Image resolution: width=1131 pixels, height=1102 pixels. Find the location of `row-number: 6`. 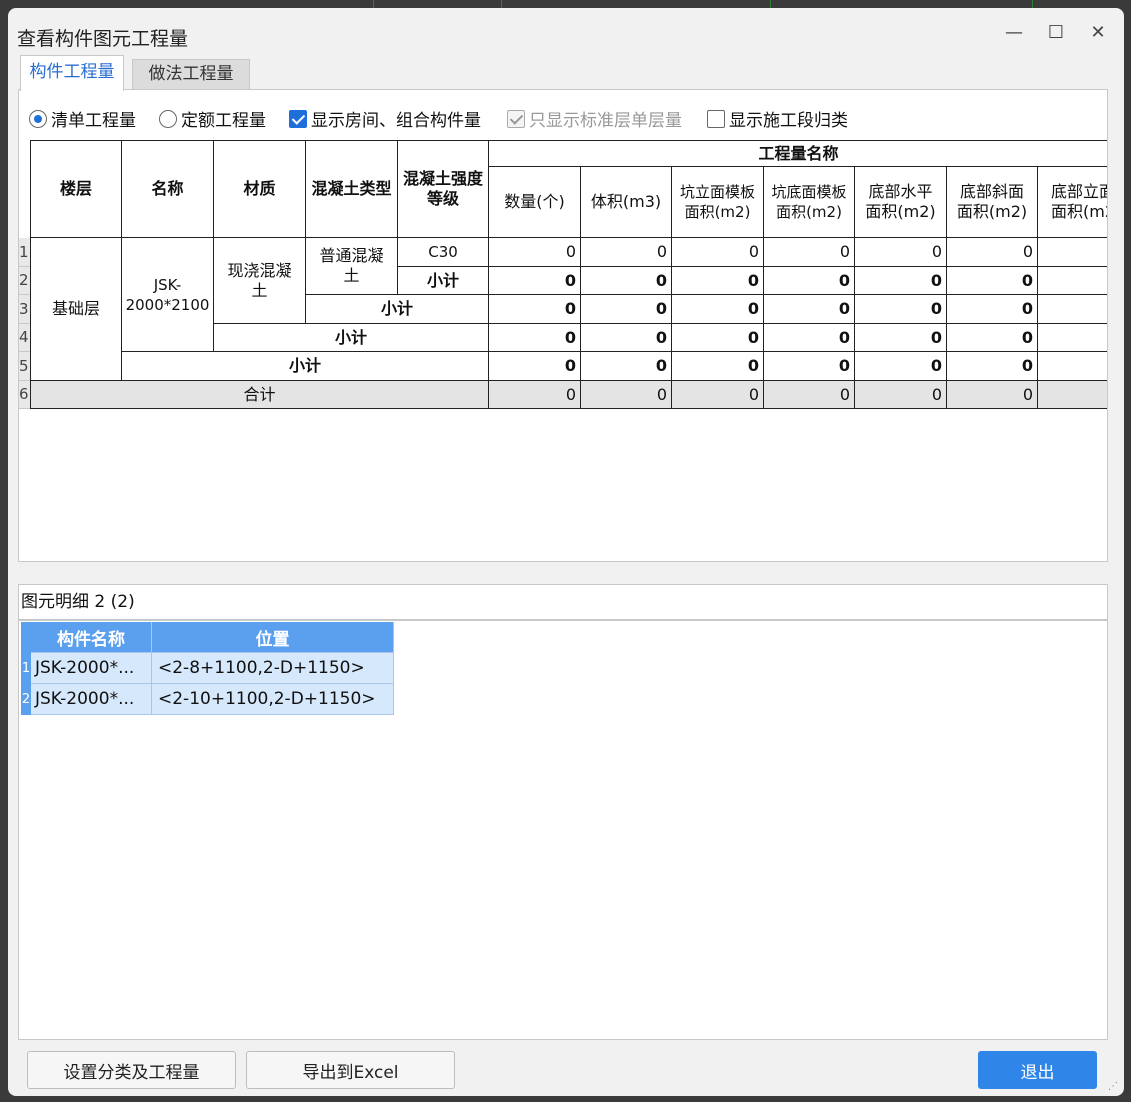

row-number: 6 is located at coordinates (24, 395).